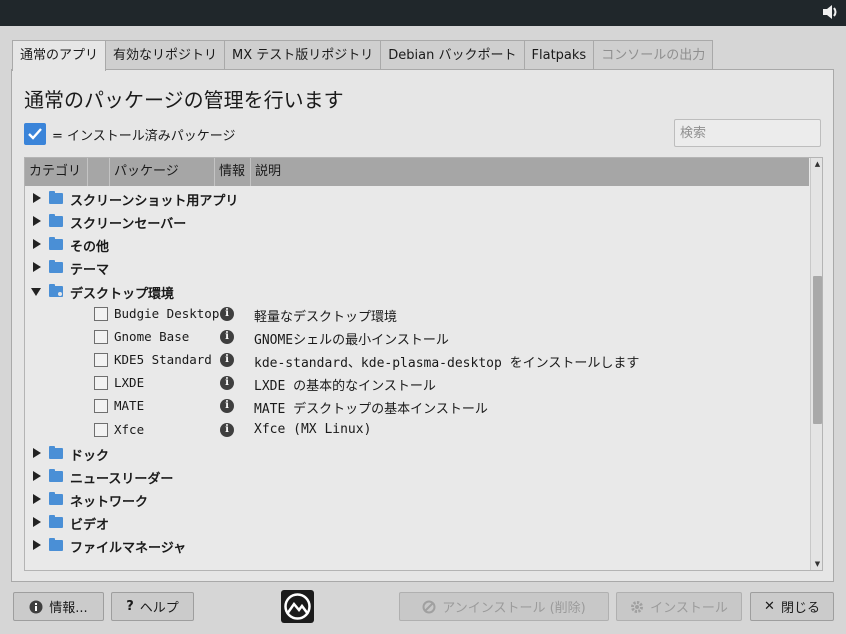 This screenshot has width=846, height=634. What do you see at coordinates (303, 54) in the screenshot?
I see `tab-3: MX テスト版リポジトリ` at bounding box center [303, 54].